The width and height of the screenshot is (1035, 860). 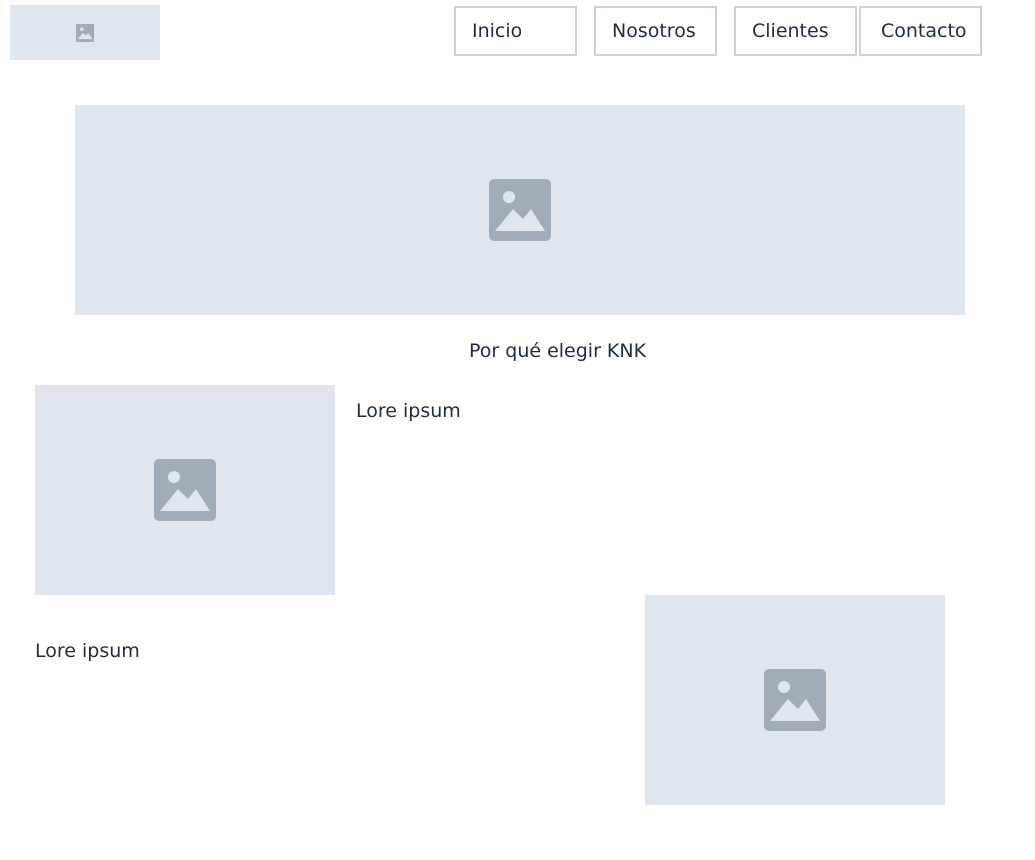 I want to click on nav-label: Clientes, so click(x=790, y=31).